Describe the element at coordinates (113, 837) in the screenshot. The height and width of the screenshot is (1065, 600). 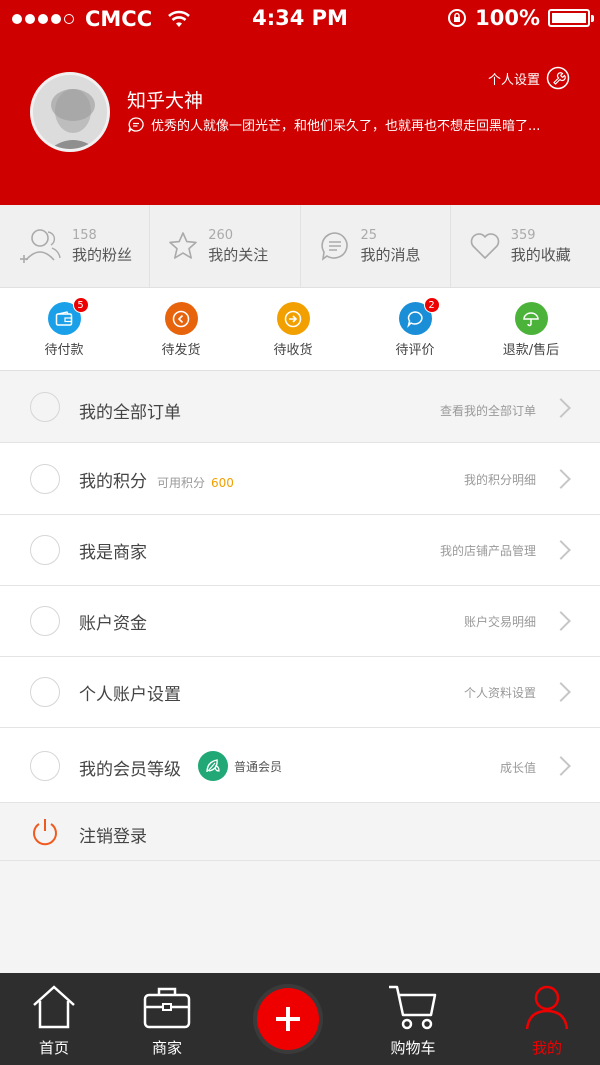
I see `logout-label: 注销登录` at that location.